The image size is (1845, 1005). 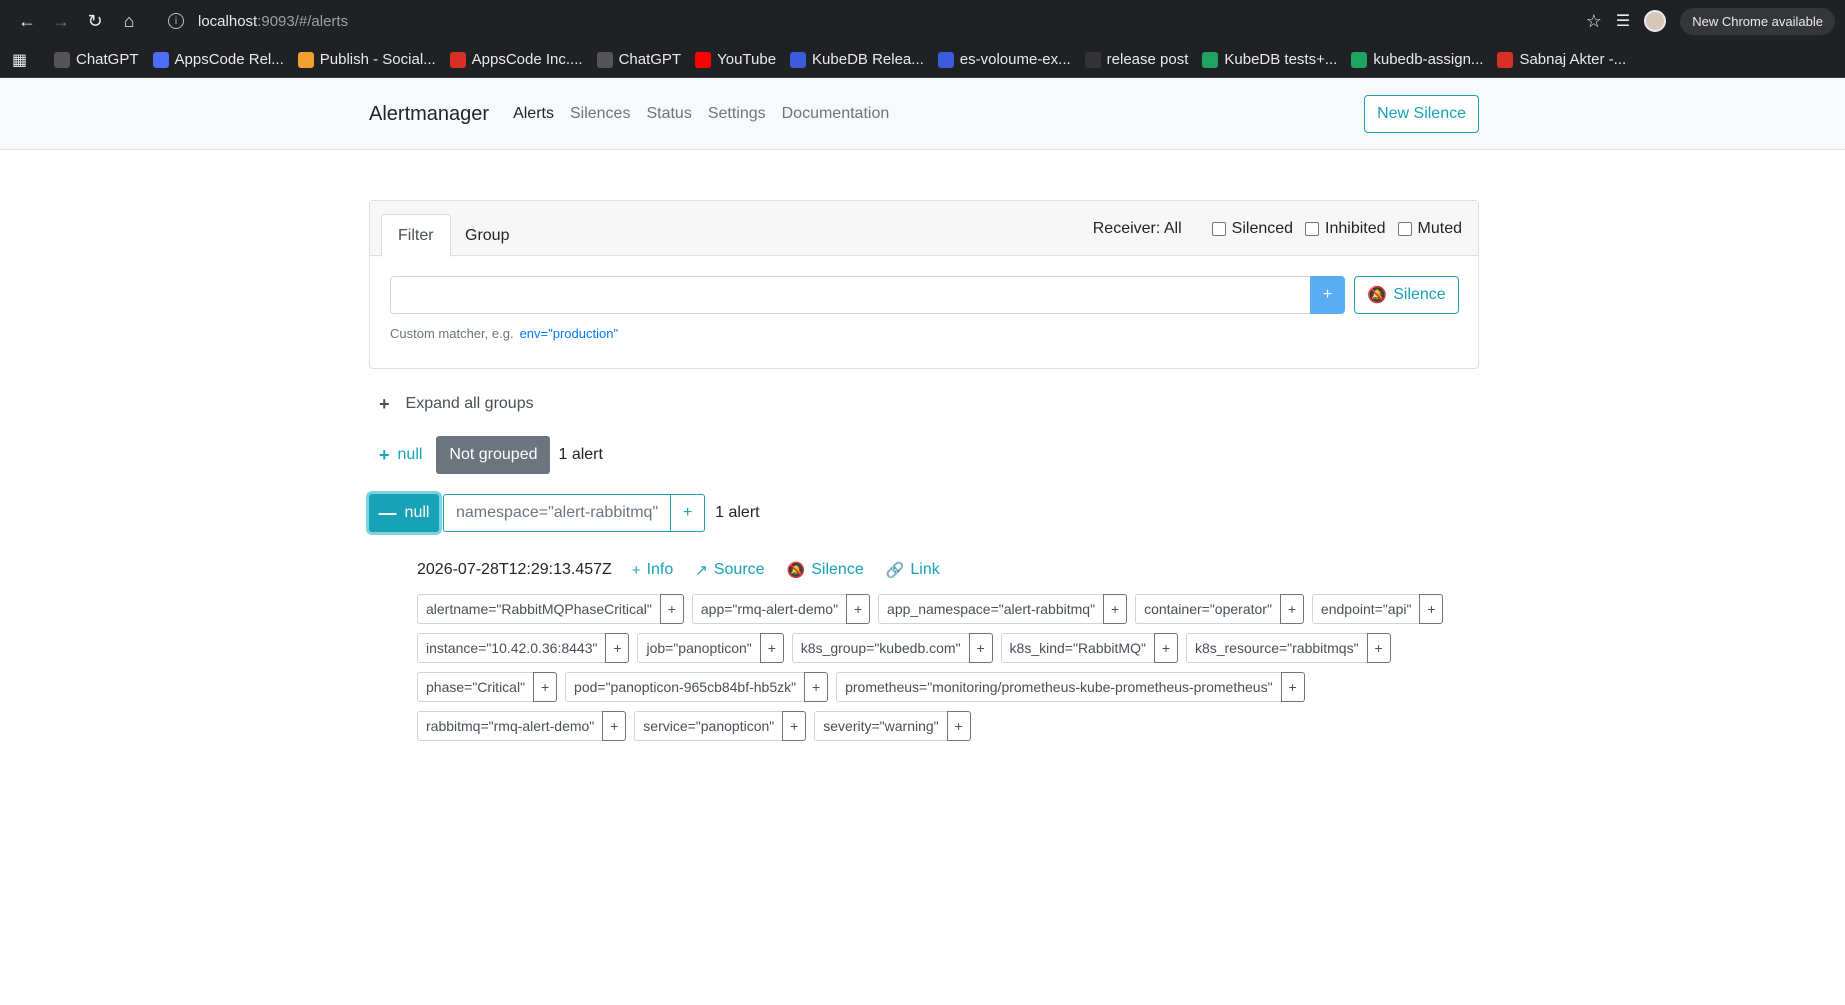 I want to click on receiver-selector: Receiver: All, so click(x=1137, y=229).